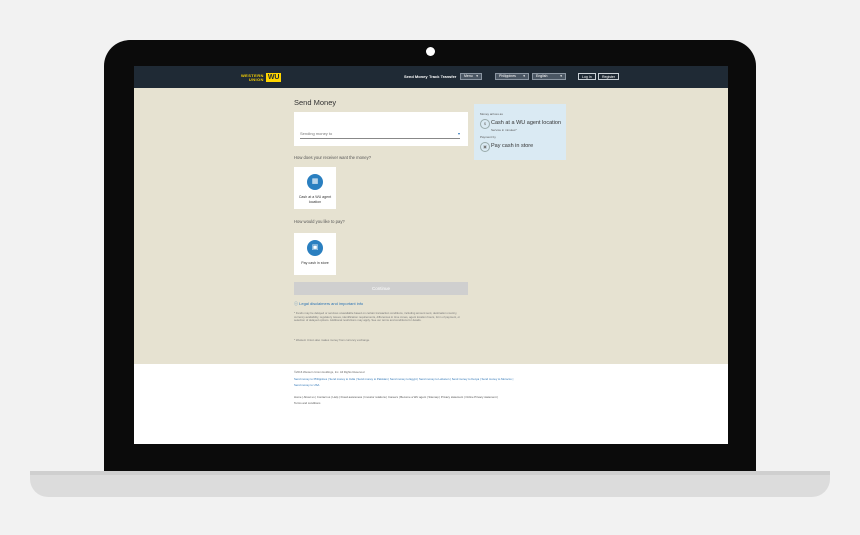 The image size is (860, 535). What do you see at coordinates (609, 76) in the screenshot?
I see `register-button: Register` at bounding box center [609, 76].